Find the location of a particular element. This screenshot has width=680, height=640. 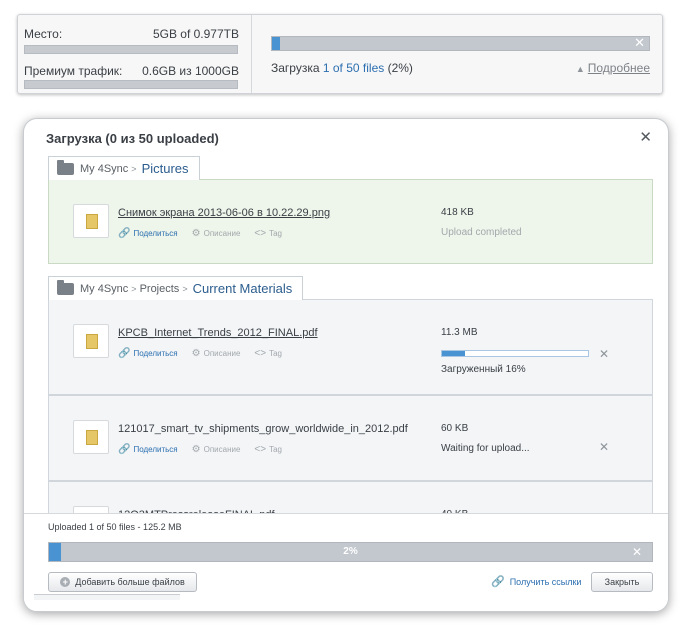

close-button: Закрыть is located at coordinates (622, 582).